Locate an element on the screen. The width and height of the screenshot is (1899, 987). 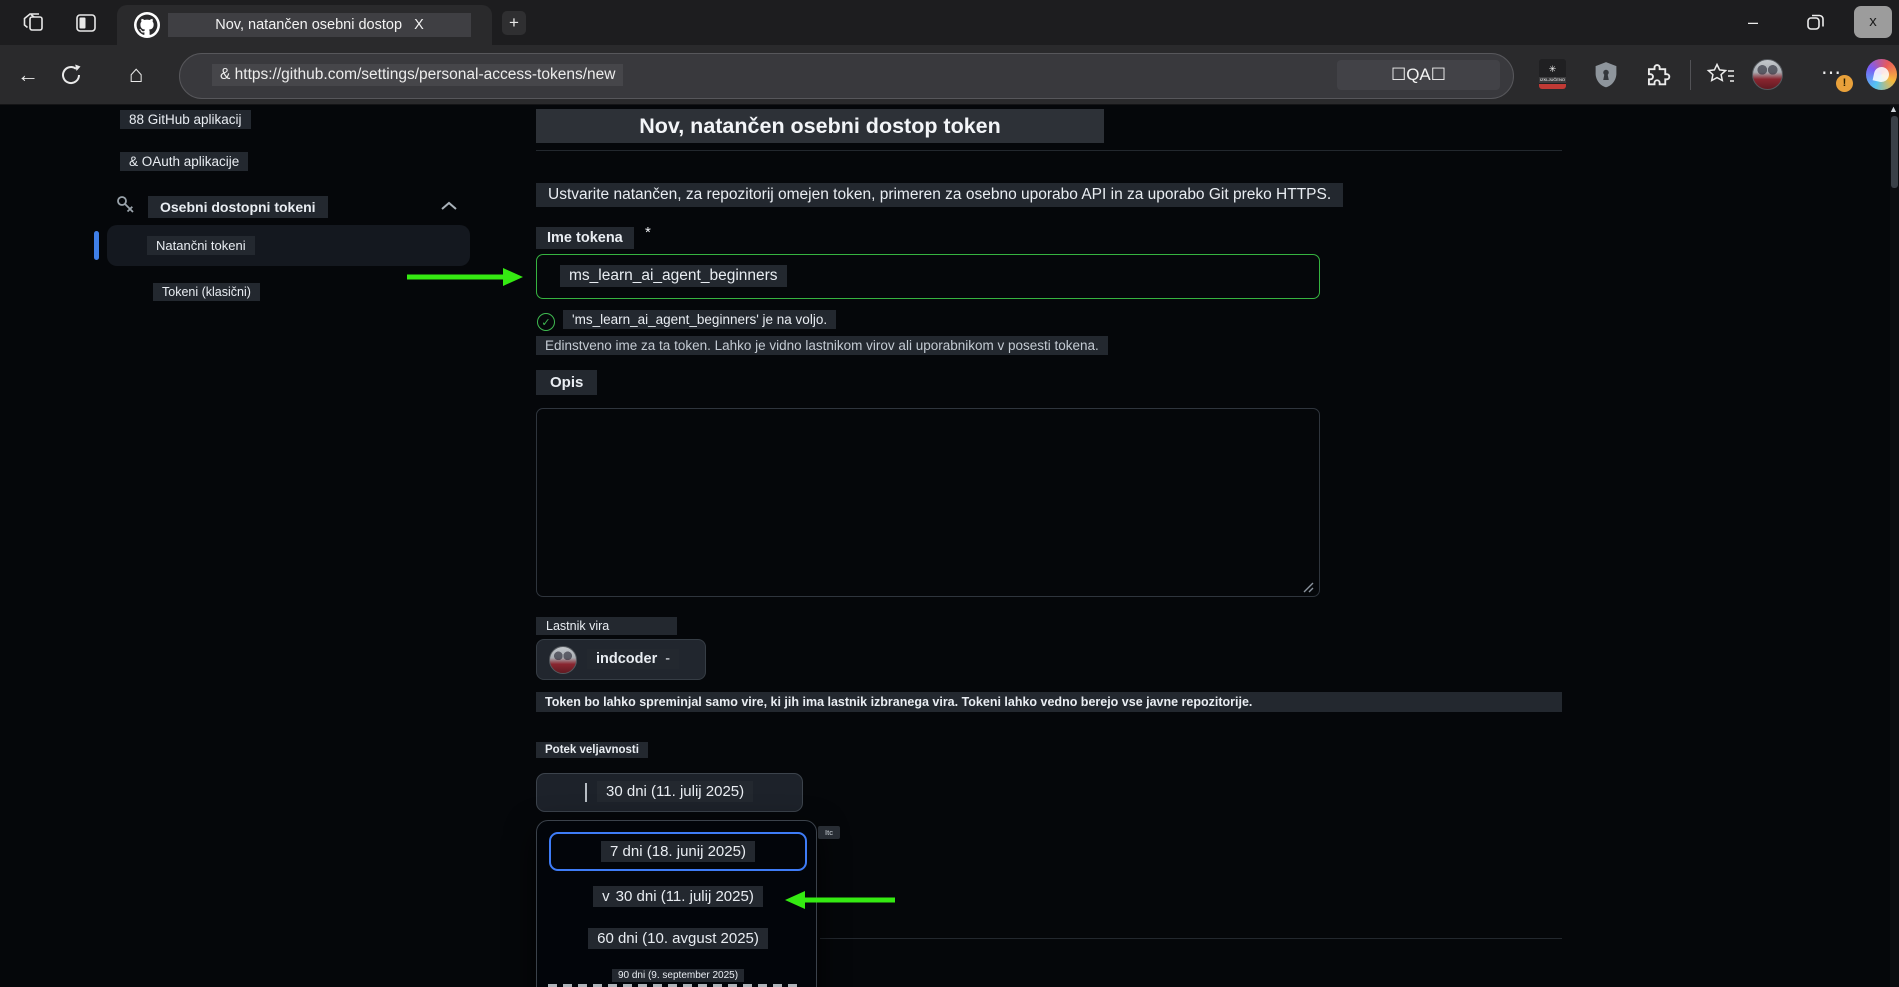
dropdown-option-30-days: v 30 dni (11. julij 2025) is located at coordinates (678, 896).